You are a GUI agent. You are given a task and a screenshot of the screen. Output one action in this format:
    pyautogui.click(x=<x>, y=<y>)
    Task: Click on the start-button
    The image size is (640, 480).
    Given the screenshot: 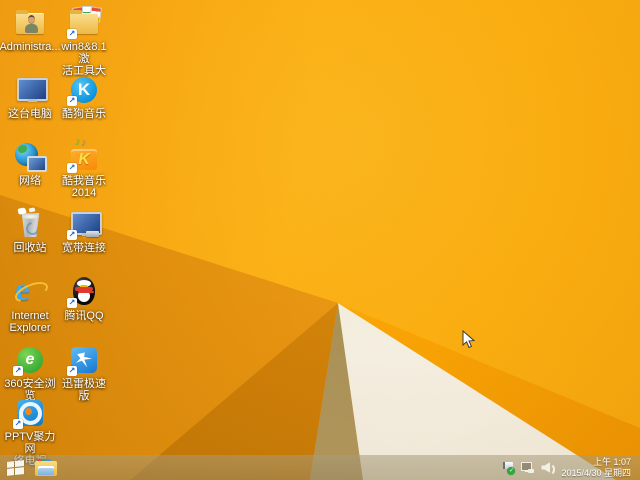 What is the action you would take?
    pyautogui.click(x=15, y=467)
    